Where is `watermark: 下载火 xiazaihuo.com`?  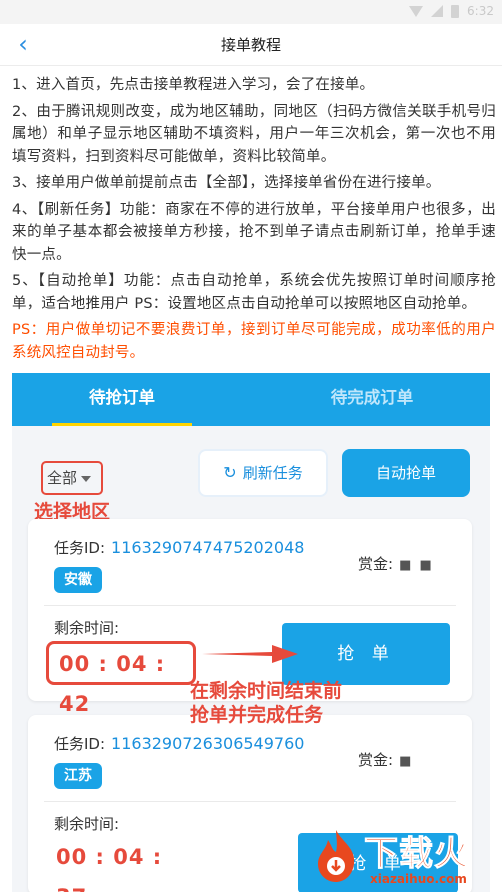
watermark: 下载火 xiazaihuo.com is located at coordinates (400, 858).